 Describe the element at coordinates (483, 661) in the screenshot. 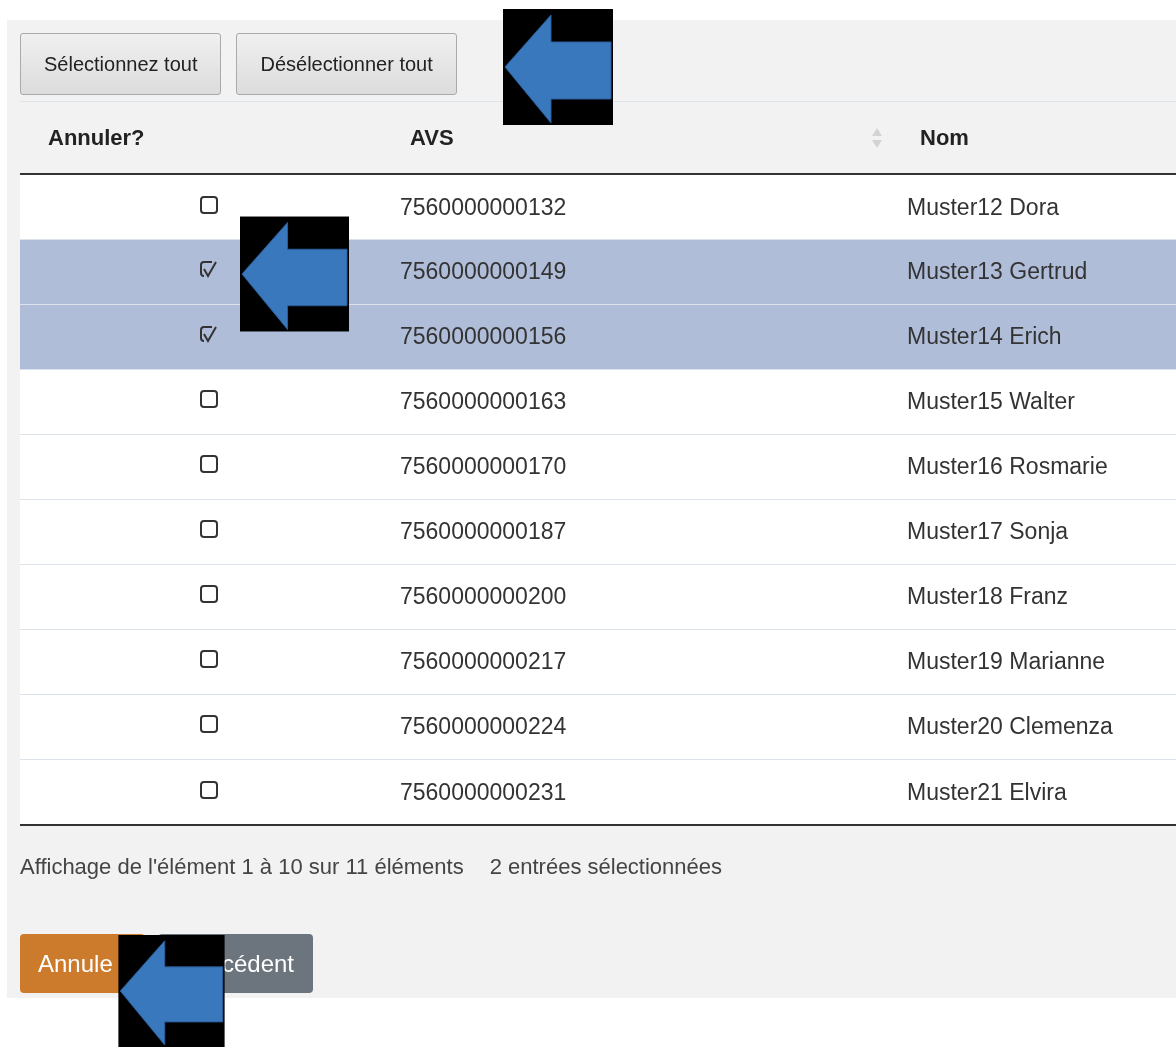

I see `table-cell: 7560000000217` at that location.